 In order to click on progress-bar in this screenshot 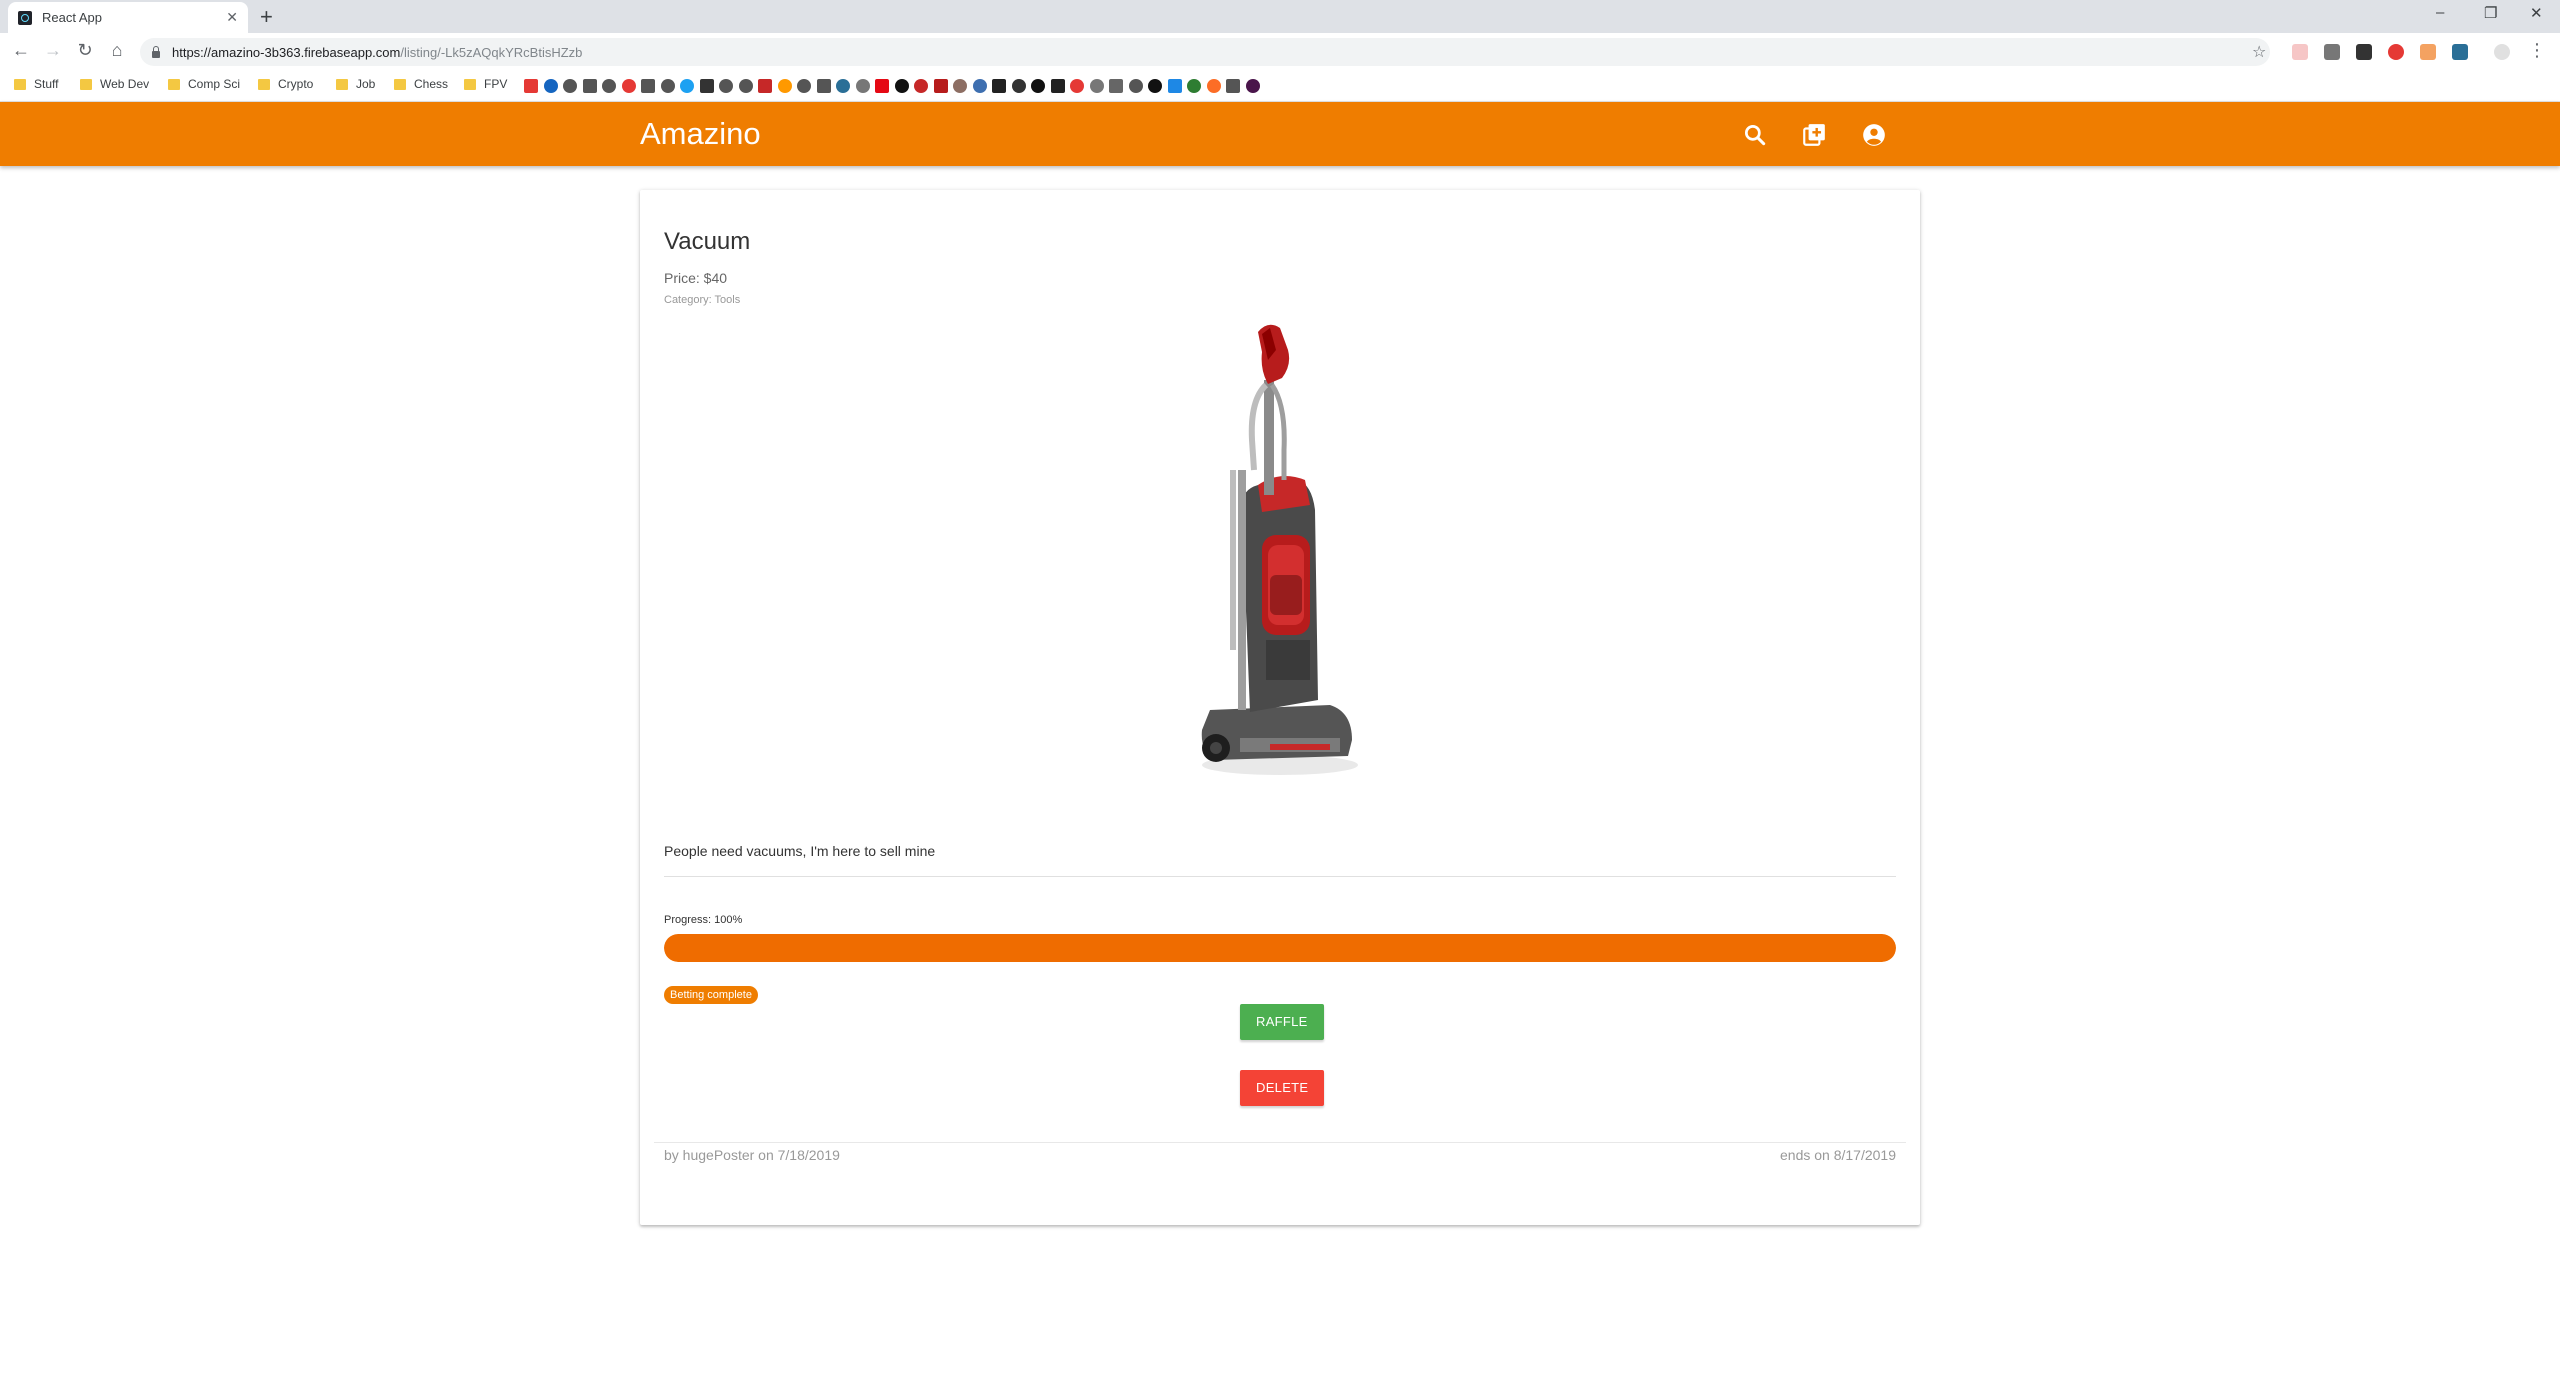, I will do `click(1280, 948)`.